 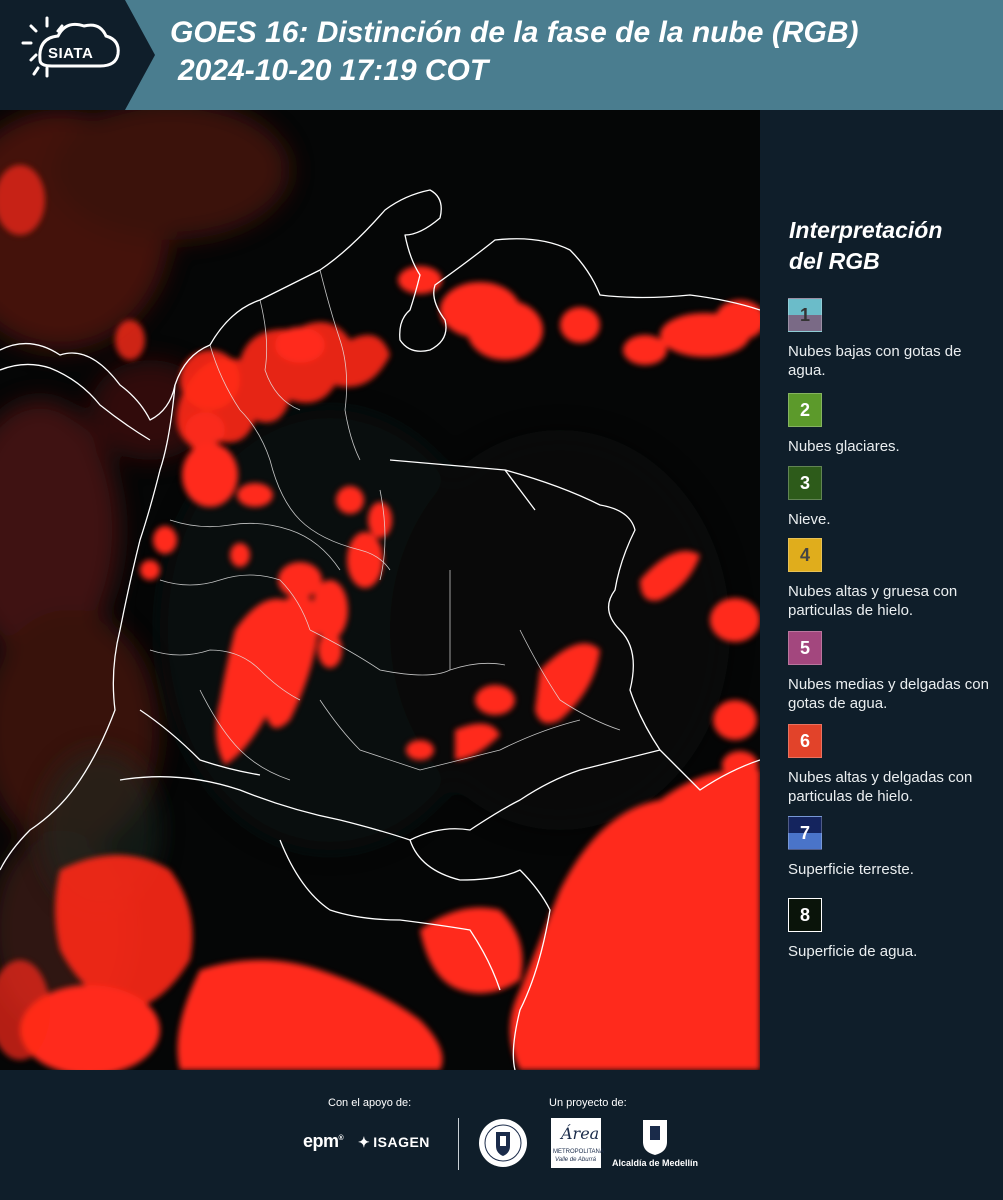 What do you see at coordinates (370, 1103) in the screenshot?
I see `support-label: Con el apoyo de:` at bounding box center [370, 1103].